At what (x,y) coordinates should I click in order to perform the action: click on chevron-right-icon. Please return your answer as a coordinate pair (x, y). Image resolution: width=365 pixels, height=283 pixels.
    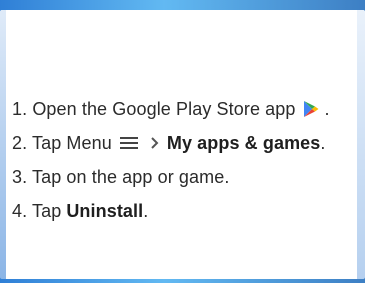
    Looking at the image, I should click on (155, 143).